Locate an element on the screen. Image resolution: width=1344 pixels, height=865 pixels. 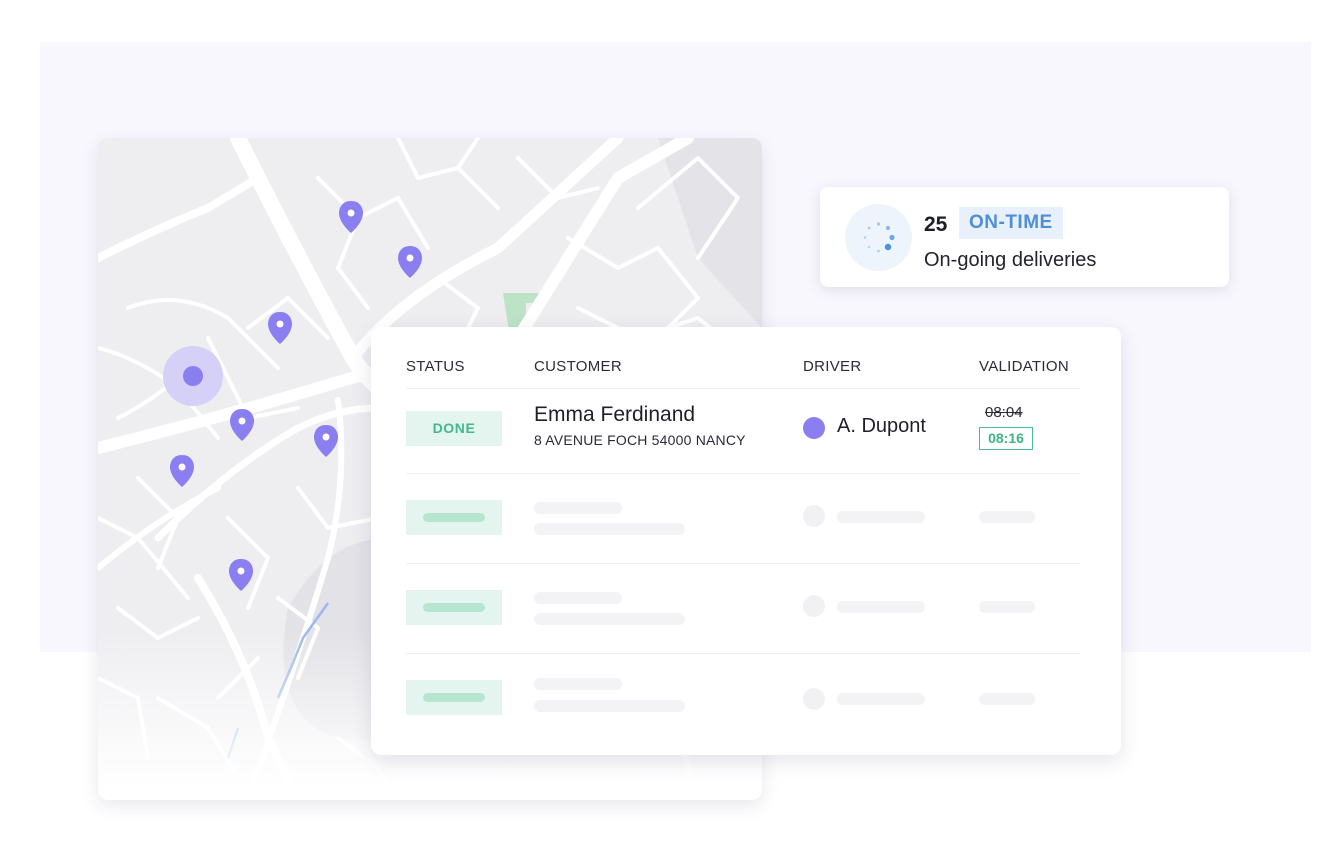
column-header-status: STATUS is located at coordinates (435, 366).